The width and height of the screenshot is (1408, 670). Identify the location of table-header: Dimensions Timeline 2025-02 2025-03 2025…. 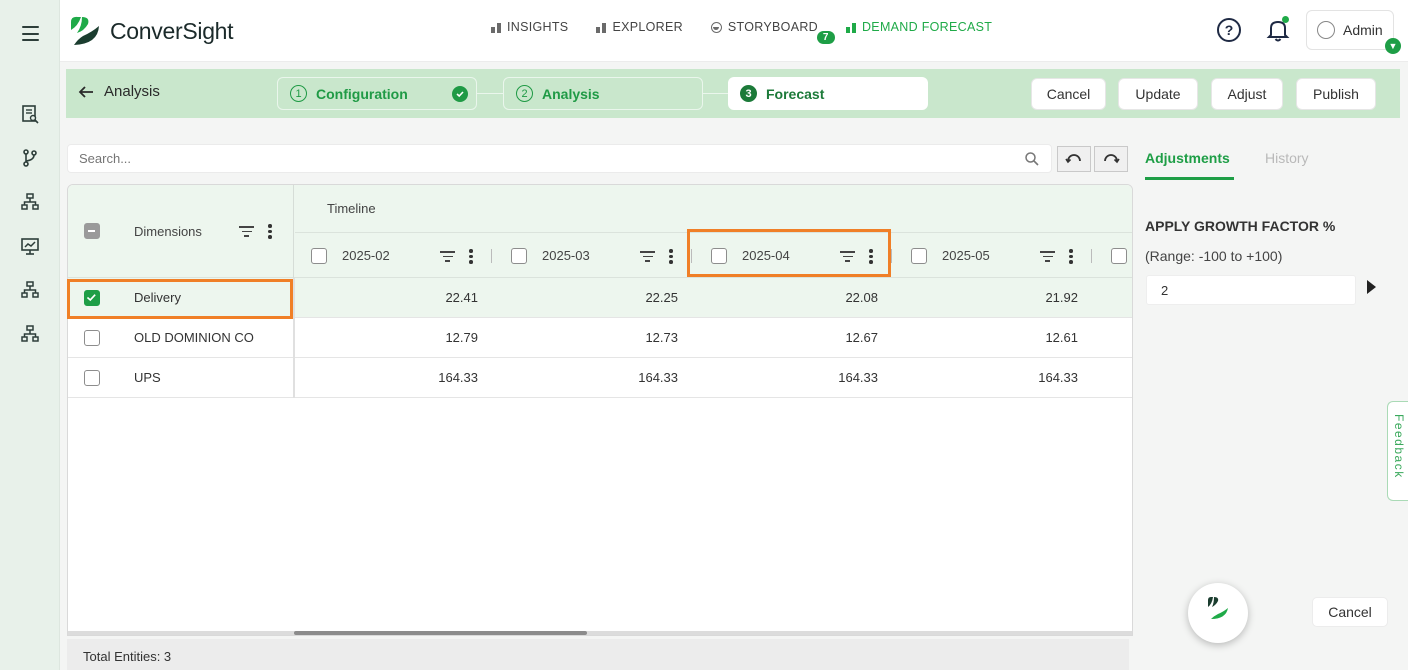
(600, 232).